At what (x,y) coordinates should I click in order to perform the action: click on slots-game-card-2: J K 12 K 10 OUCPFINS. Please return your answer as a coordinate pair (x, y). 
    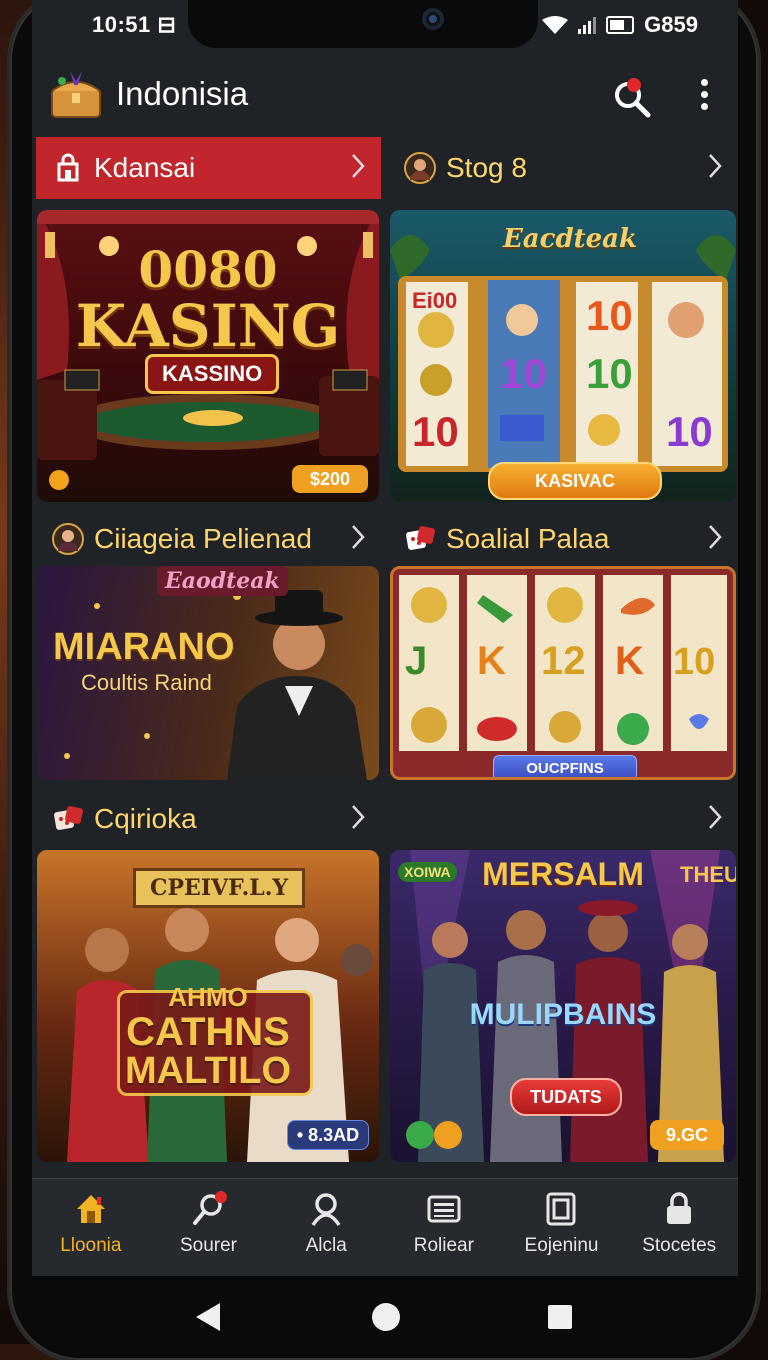
    Looking at the image, I should click on (563, 673).